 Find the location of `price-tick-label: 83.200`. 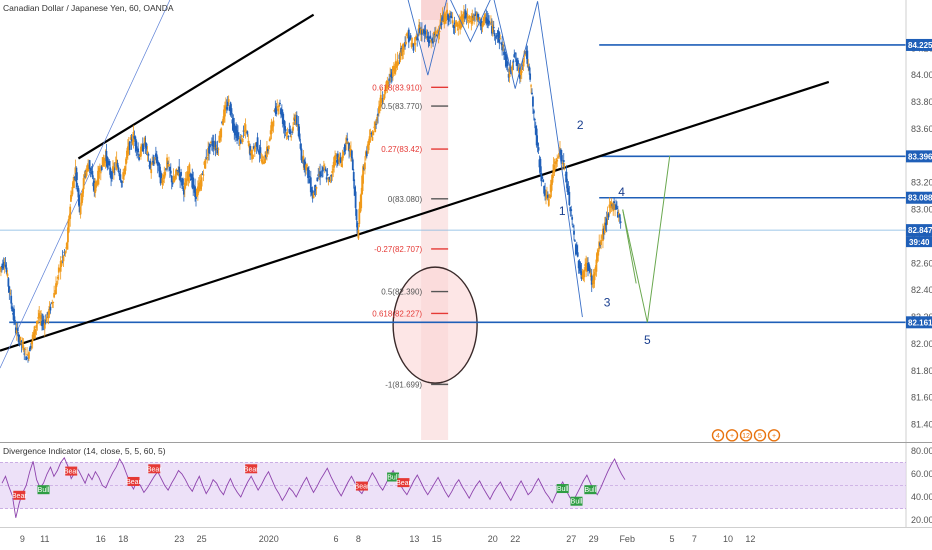

price-tick-label: 83.200 is located at coordinates (921, 183).